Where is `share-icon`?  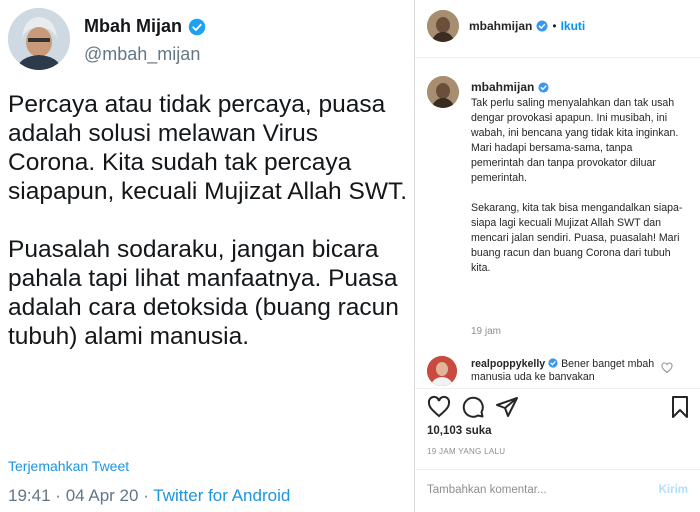 share-icon is located at coordinates (507, 407).